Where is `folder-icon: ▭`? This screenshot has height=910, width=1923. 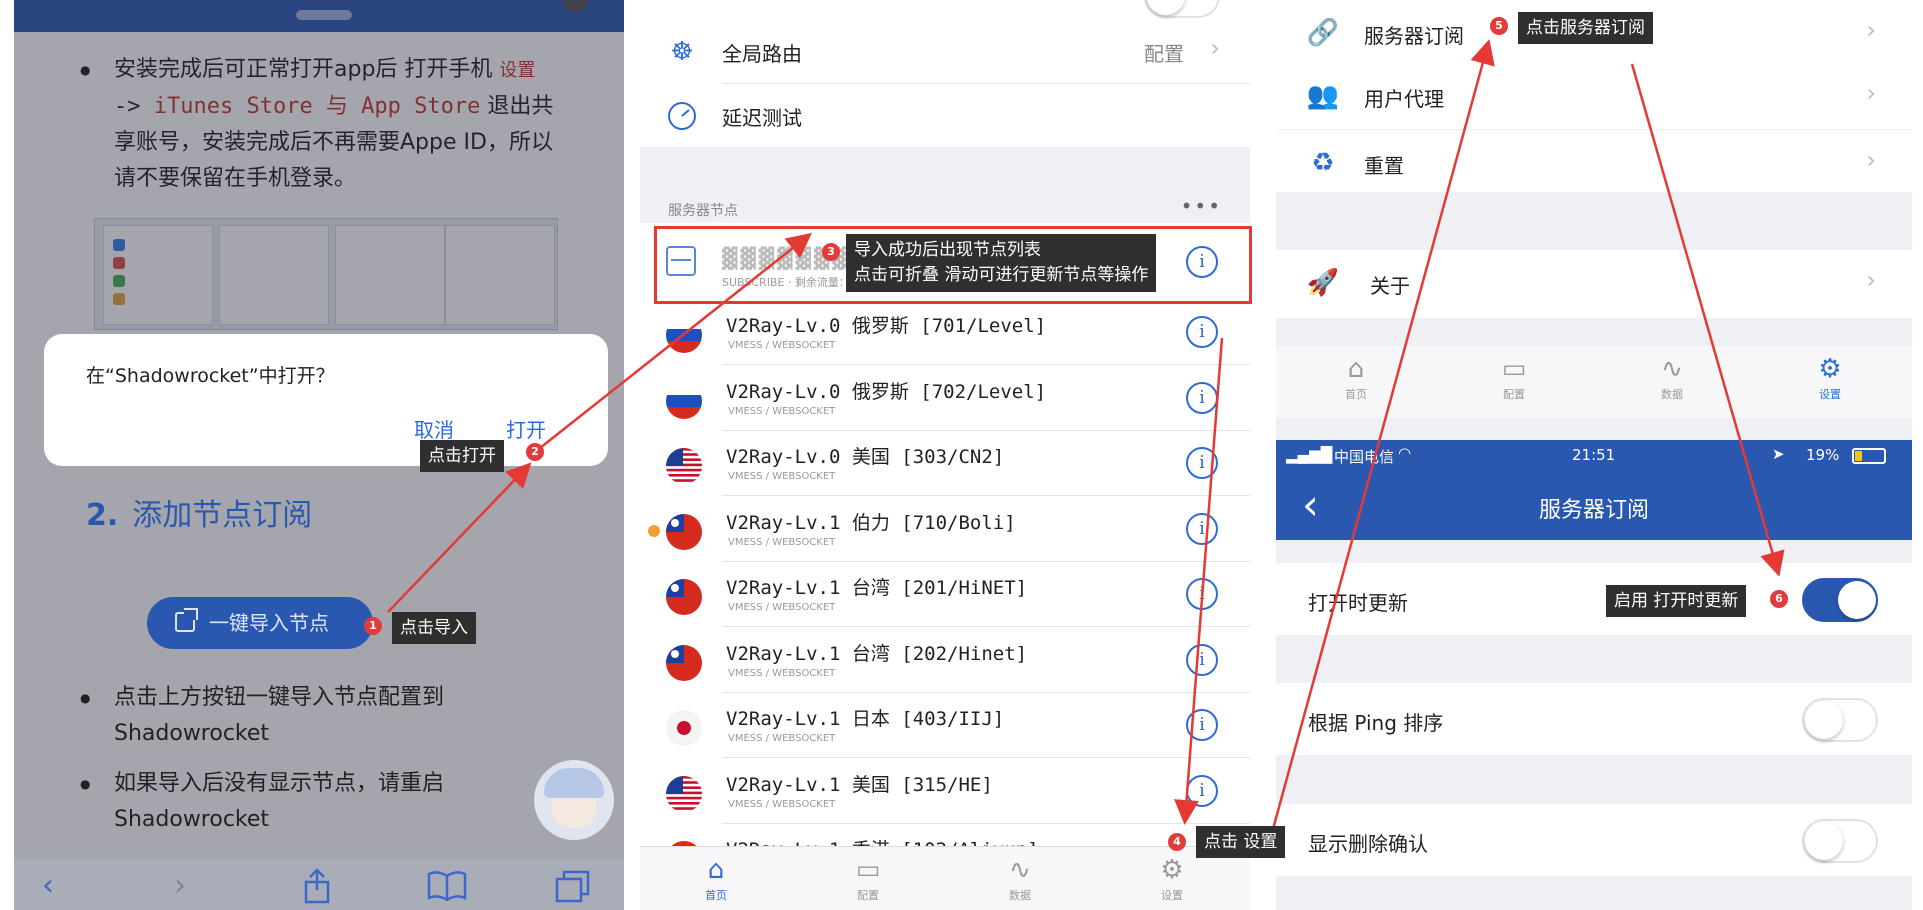
folder-icon: ▭ is located at coordinates (1514, 369).